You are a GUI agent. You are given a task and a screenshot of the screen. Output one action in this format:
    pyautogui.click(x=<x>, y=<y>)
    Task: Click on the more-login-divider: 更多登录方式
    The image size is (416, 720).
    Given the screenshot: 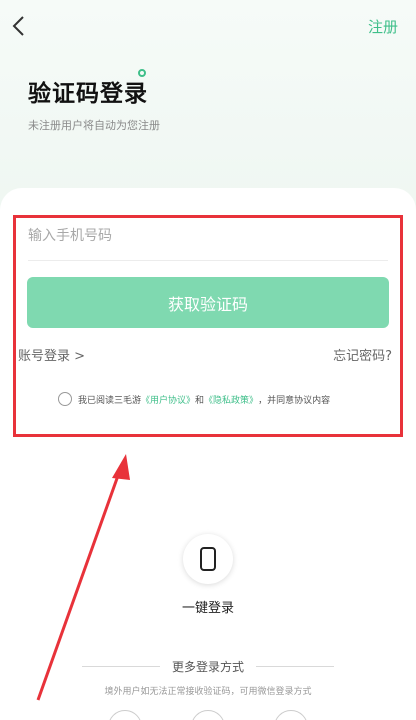 What is the action you would take?
    pyautogui.click(x=208, y=666)
    